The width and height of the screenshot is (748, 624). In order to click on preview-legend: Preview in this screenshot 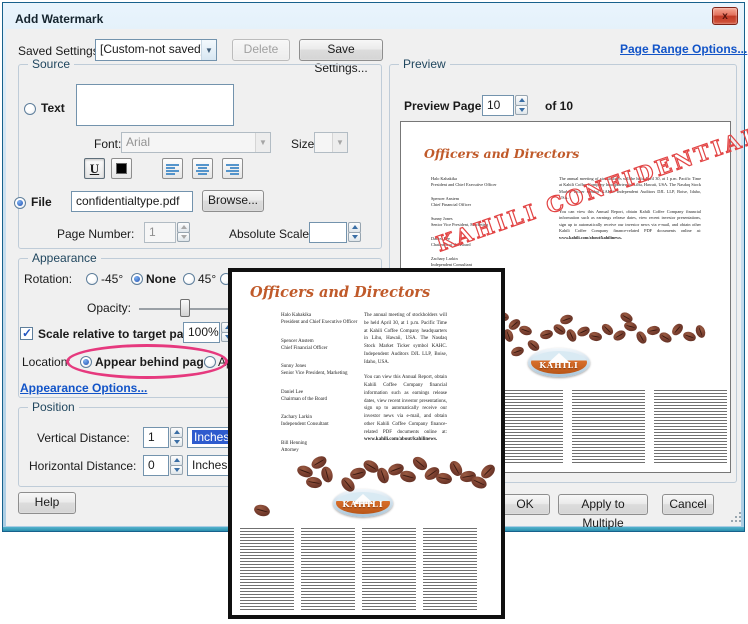, I will do `click(424, 64)`.